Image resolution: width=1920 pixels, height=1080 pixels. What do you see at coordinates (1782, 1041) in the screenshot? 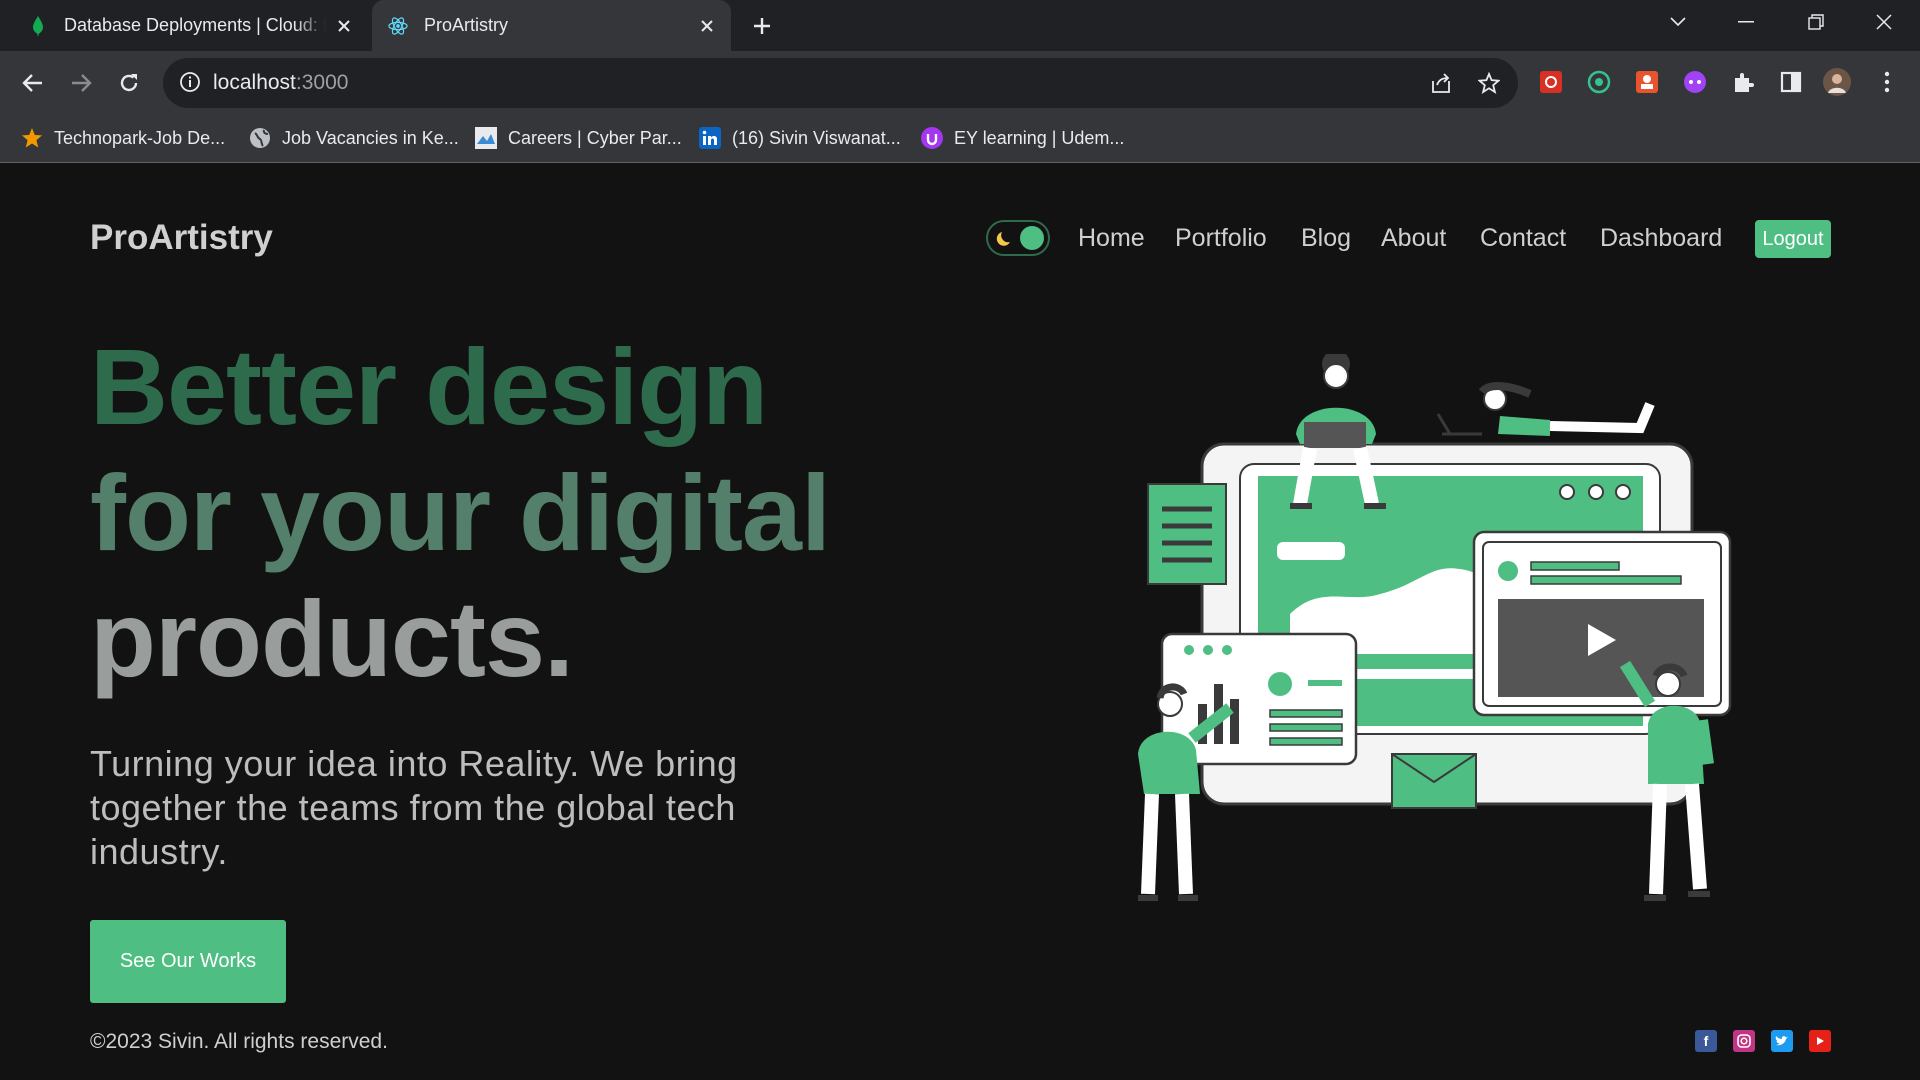
I see `twitter-icon` at bounding box center [1782, 1041].